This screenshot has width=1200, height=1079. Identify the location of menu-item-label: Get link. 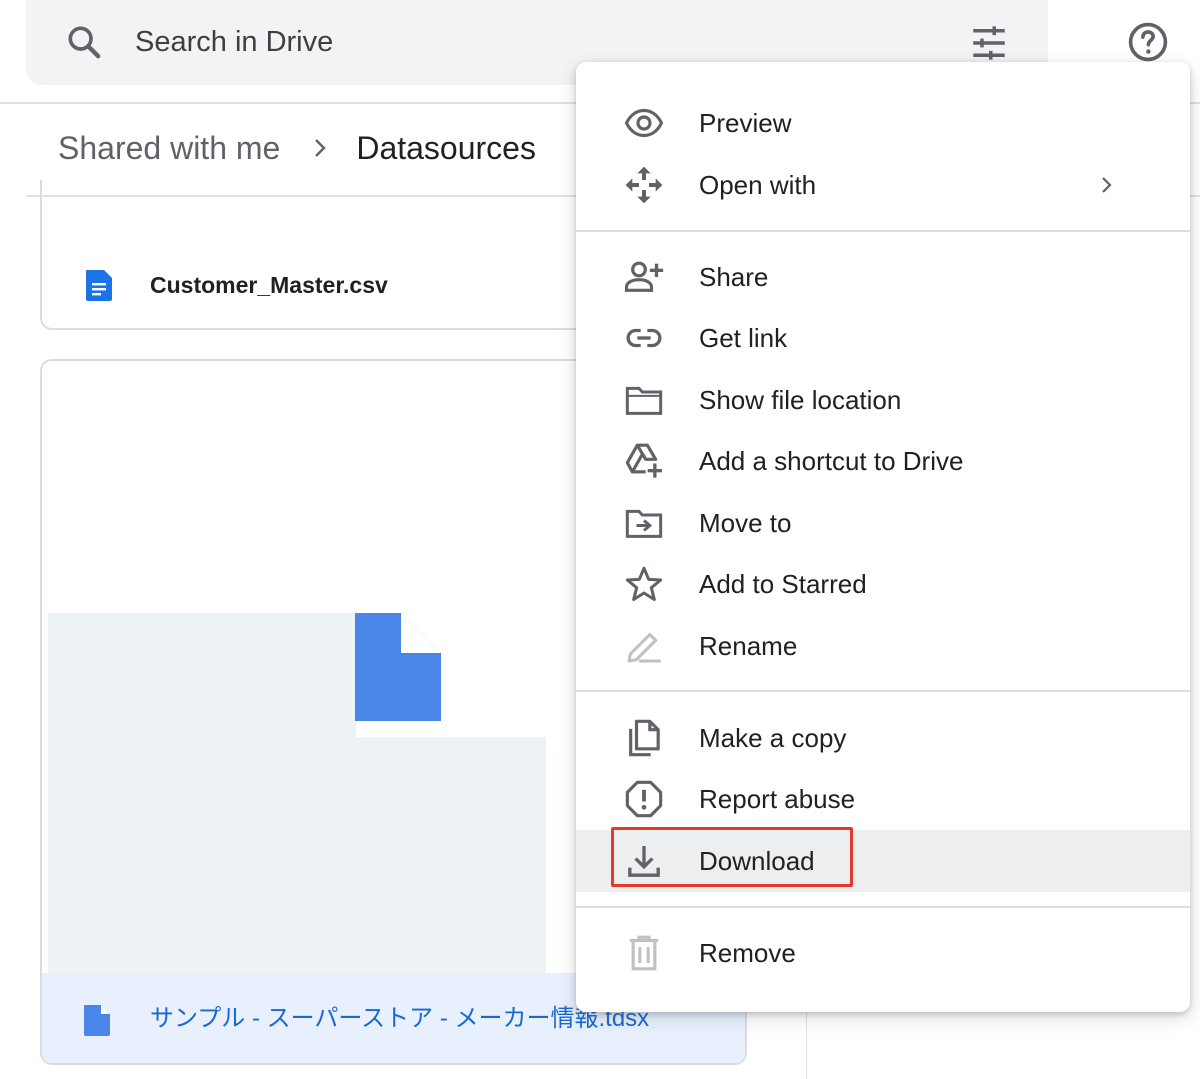
(743, 338).